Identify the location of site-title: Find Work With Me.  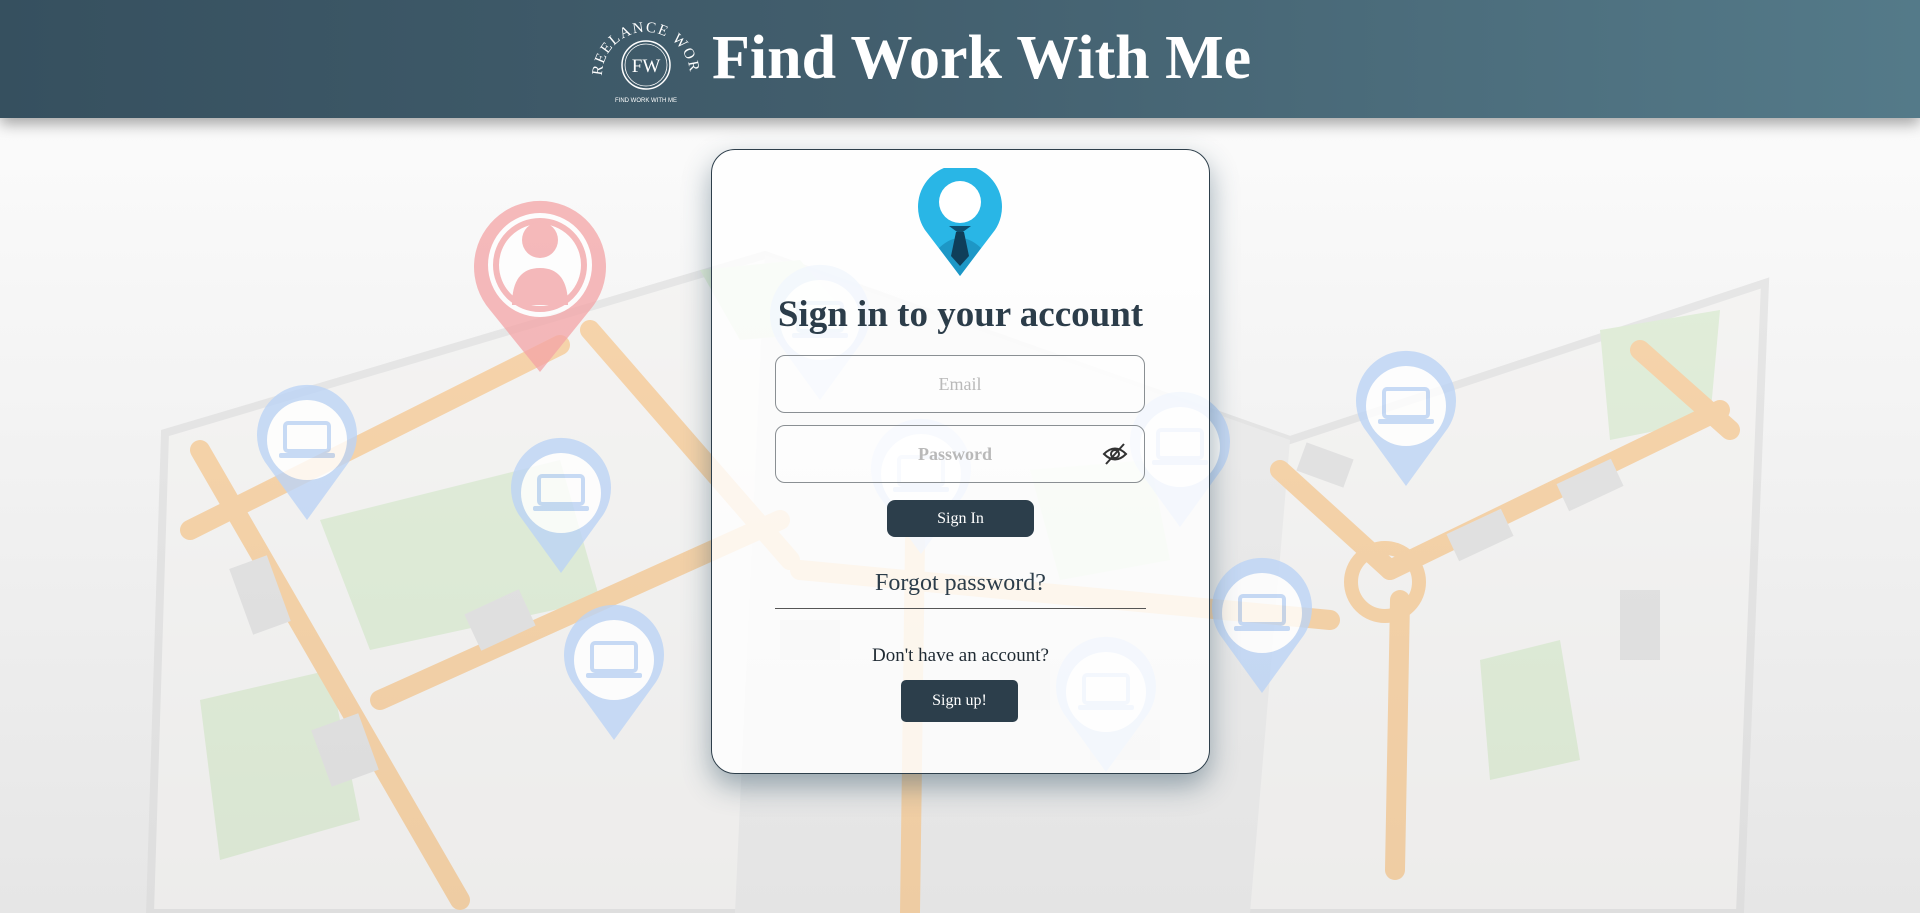
(982, 58).